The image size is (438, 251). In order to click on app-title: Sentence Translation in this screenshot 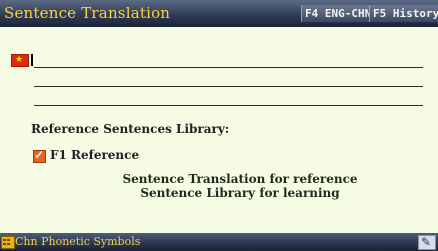, I will do `click(87, 13)`.